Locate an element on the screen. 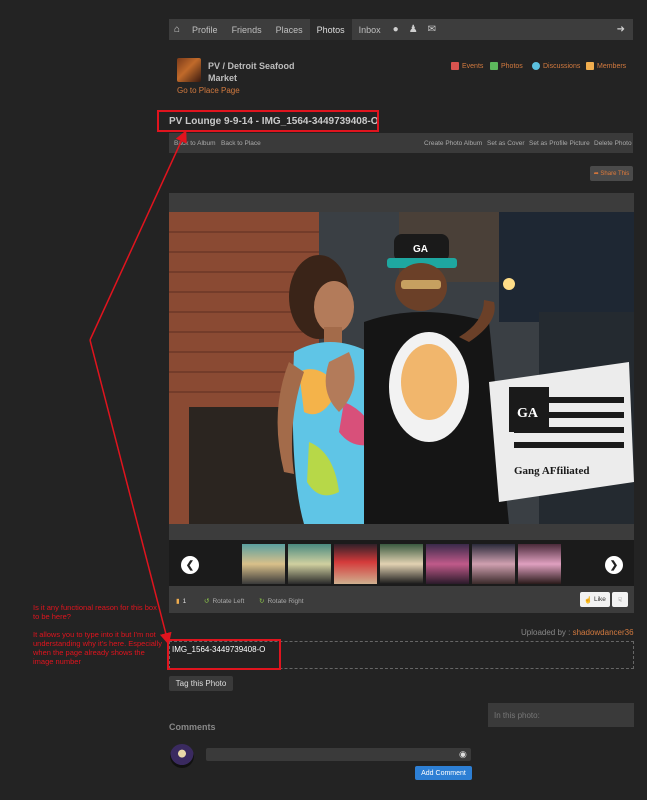 This screenshot has width=647, height=800. members-link: Members is located at coordinates (606, 66).